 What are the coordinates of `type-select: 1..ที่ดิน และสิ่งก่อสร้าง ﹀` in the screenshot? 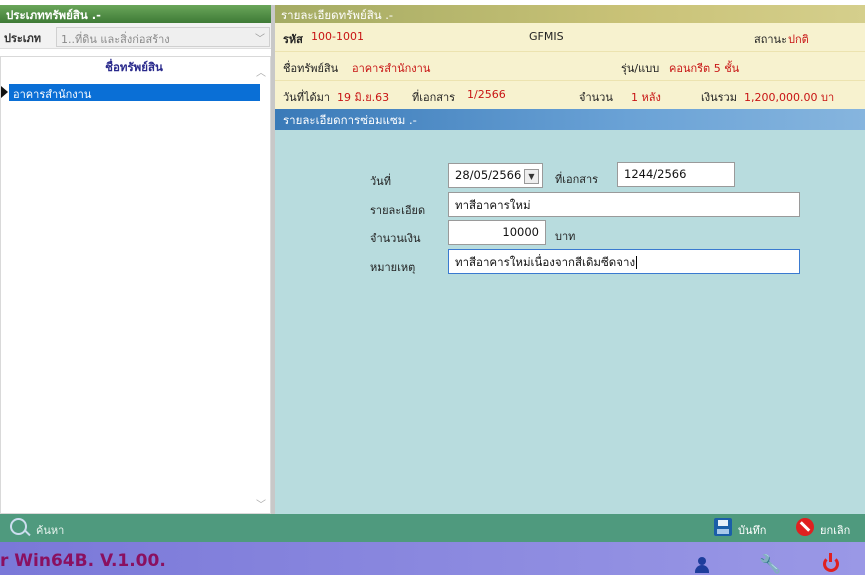 It's located at (163, 37).